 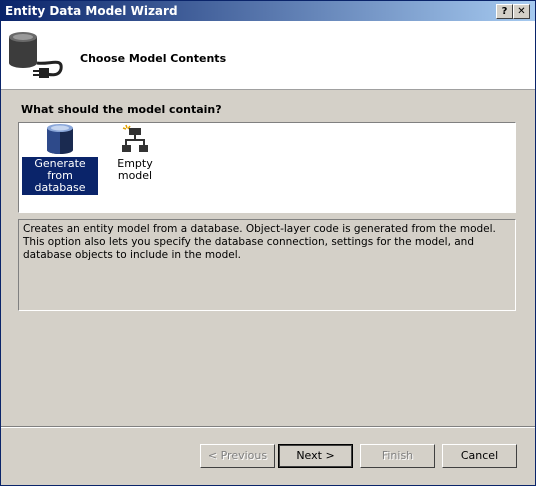 What do you see at coordinates (135, 138) in the screenshot?
I see `empty-model-icon` at bounding box center [135, 138].